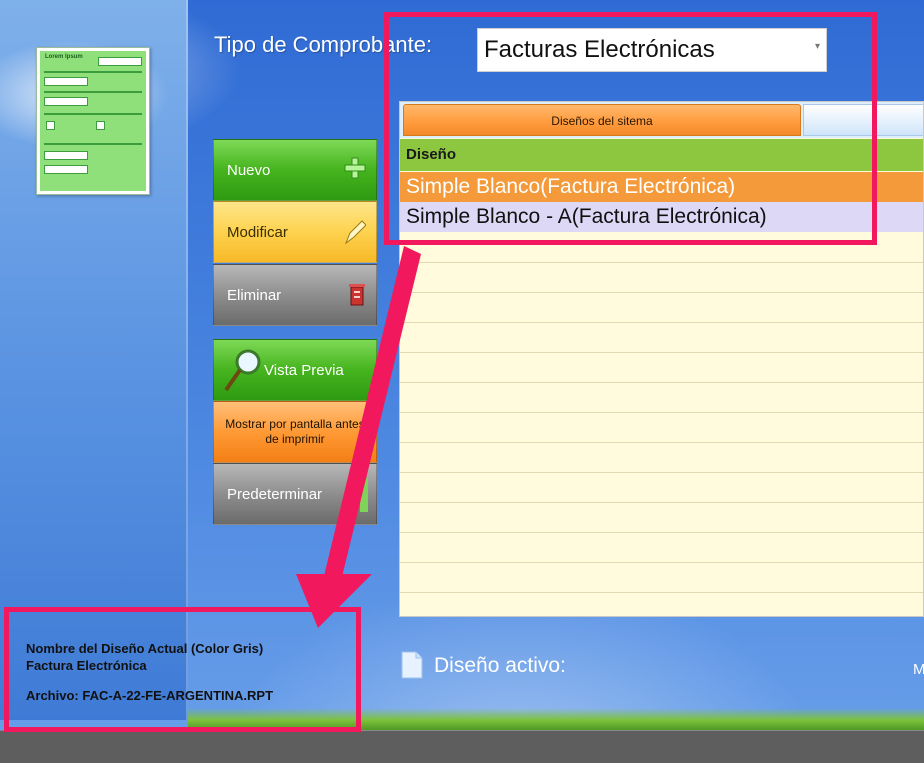 The height and width of the screenshot is (763, 924). Describe the element at coordinates (358, 437) in the screenshot. I see `annotation-arrow` at that location.